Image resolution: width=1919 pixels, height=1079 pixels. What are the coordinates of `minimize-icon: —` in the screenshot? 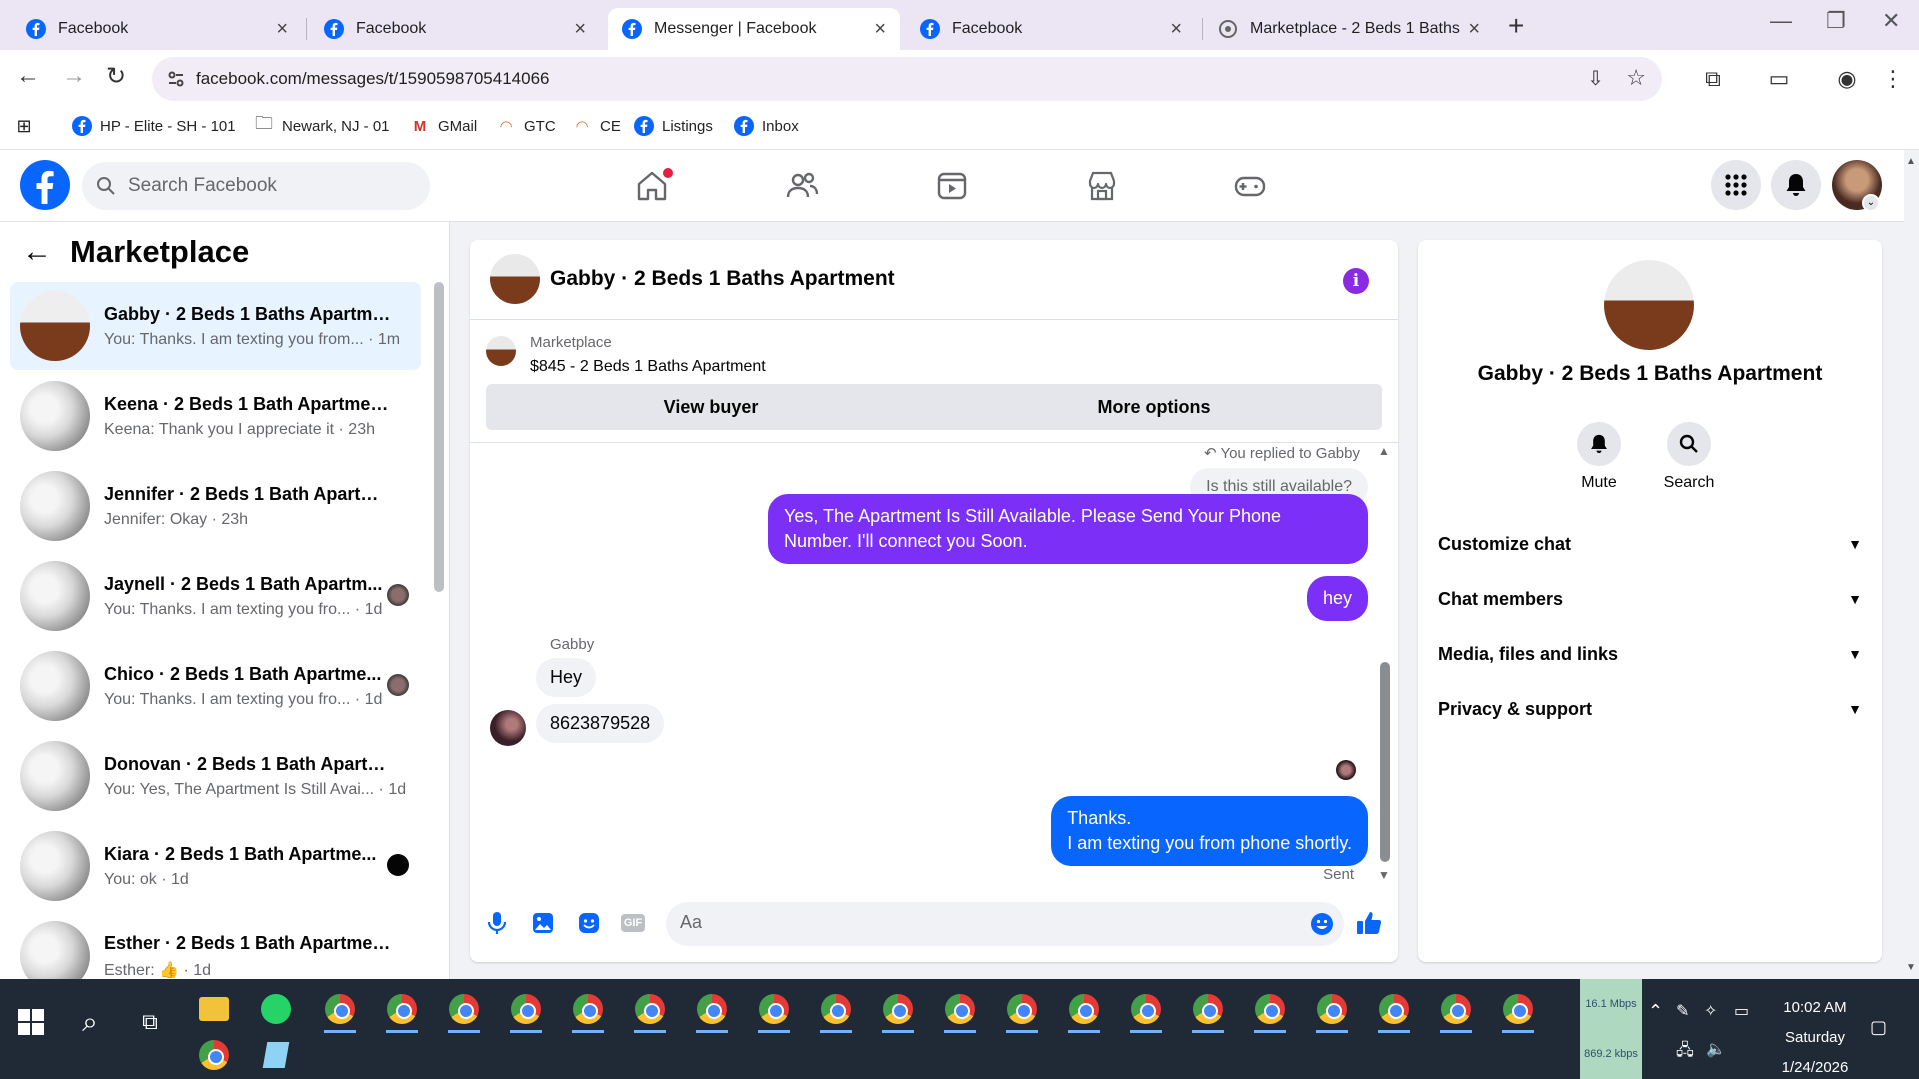 It's located at (1781, 21).